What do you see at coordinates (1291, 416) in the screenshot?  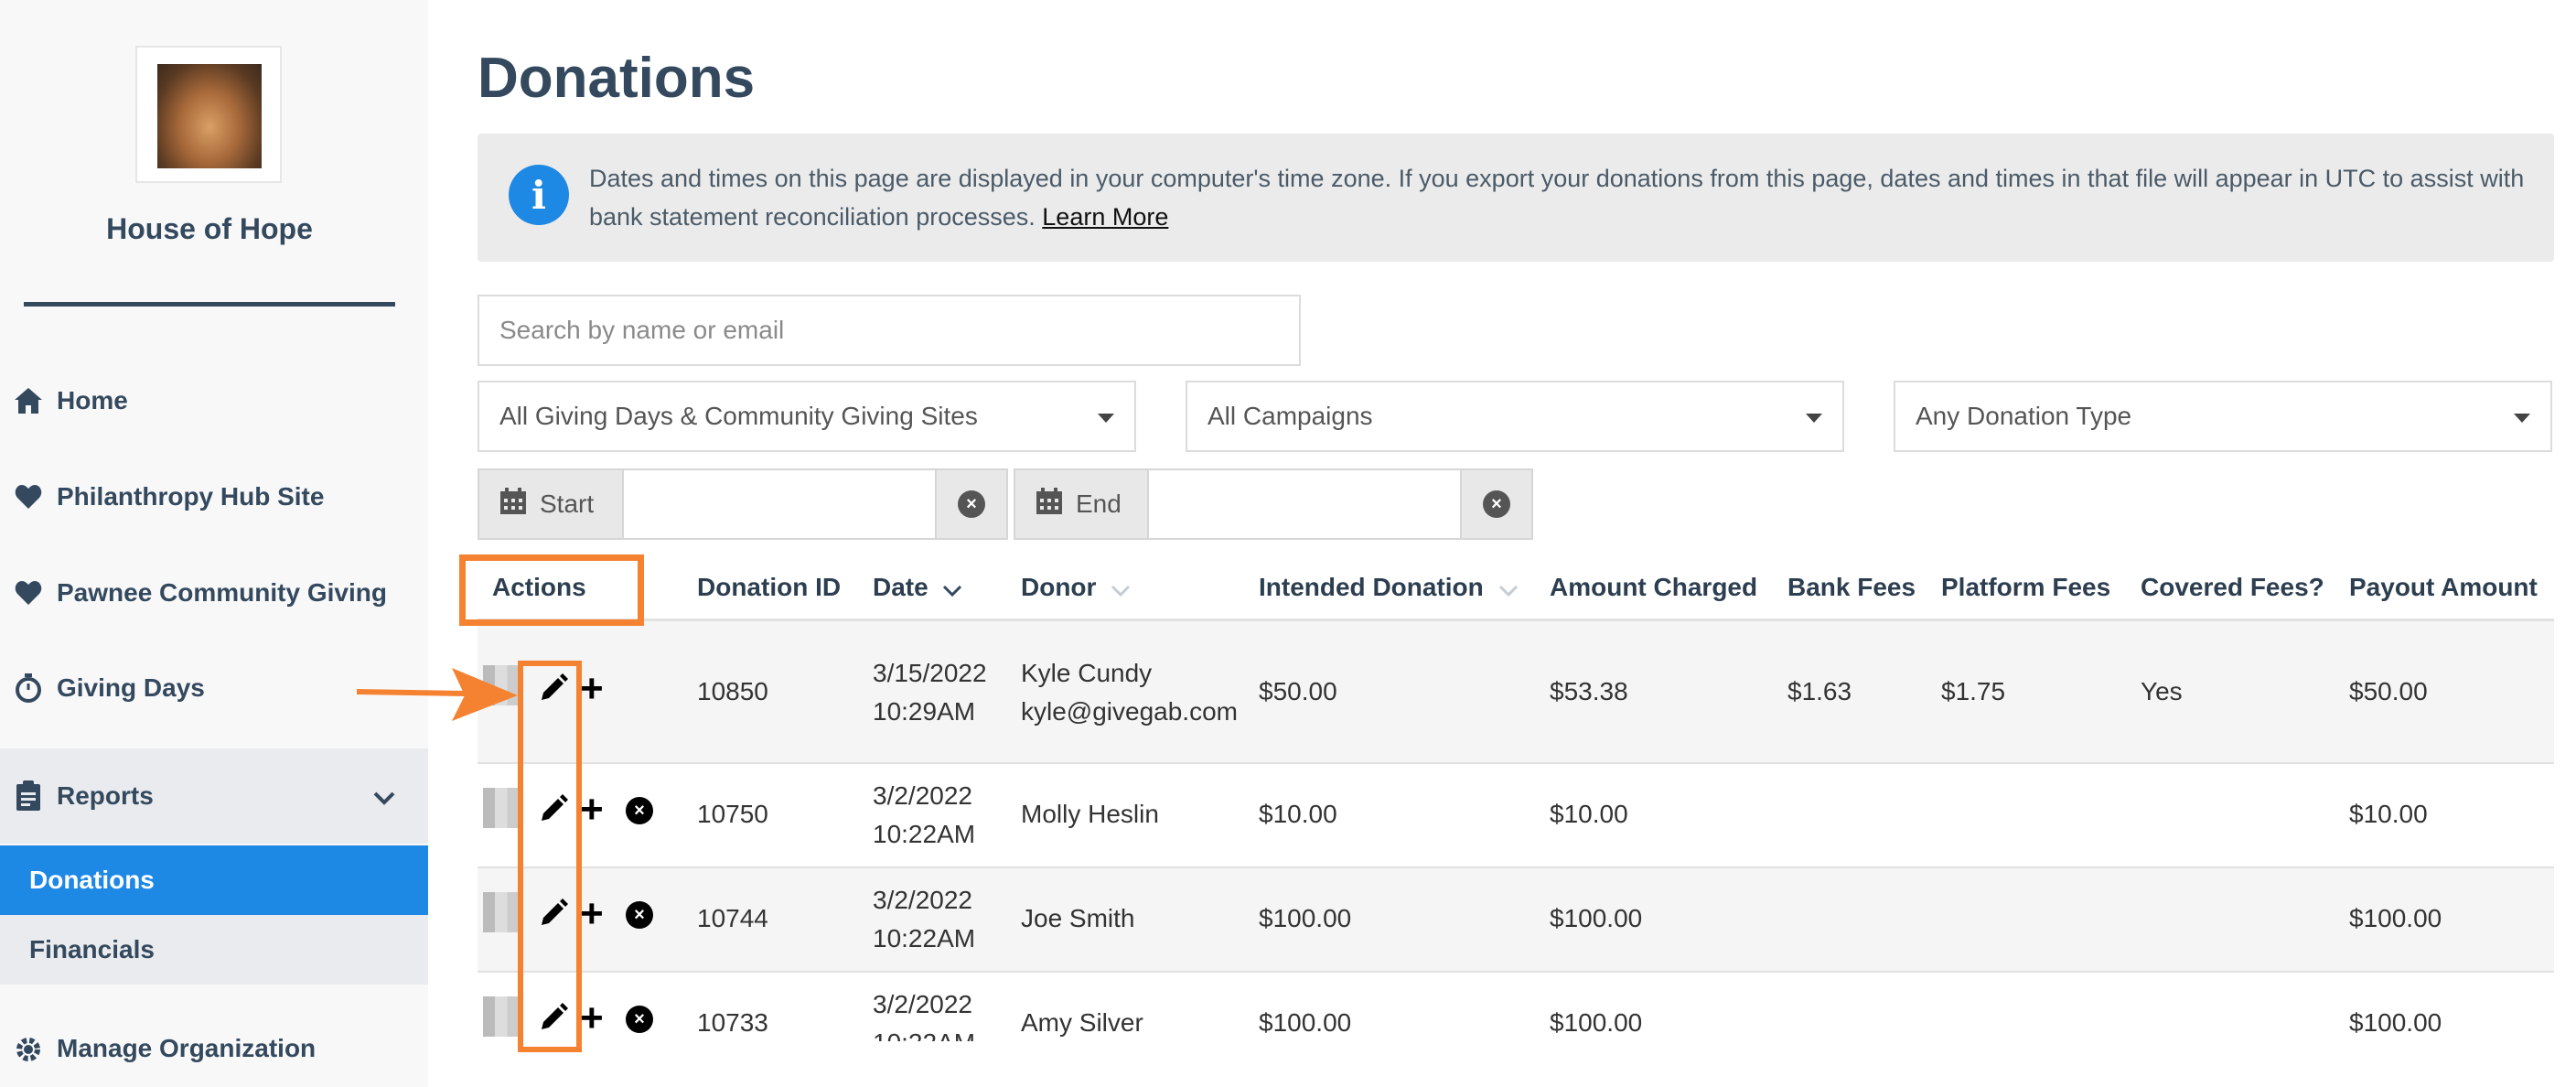 I see `campaigns-value: All Campaigns` at bounding box center [1291, 416].